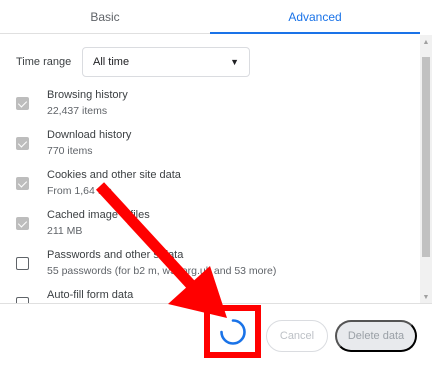 This screenshot has height=371, width=440. I want to click on browsing-history-checkbox, so click(22, 103).